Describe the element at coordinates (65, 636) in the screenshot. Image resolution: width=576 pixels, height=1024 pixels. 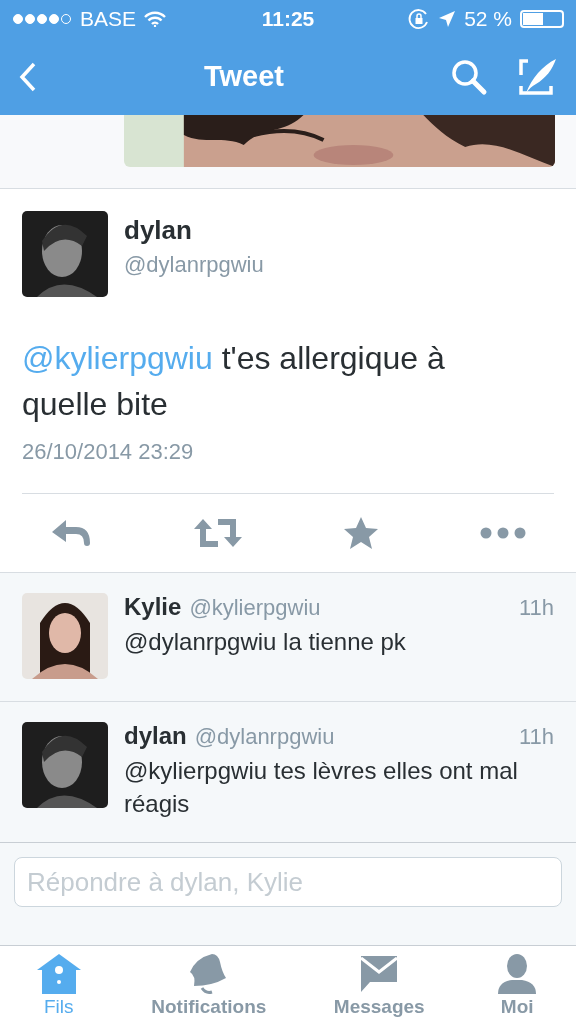
I see `avatar` at that location.